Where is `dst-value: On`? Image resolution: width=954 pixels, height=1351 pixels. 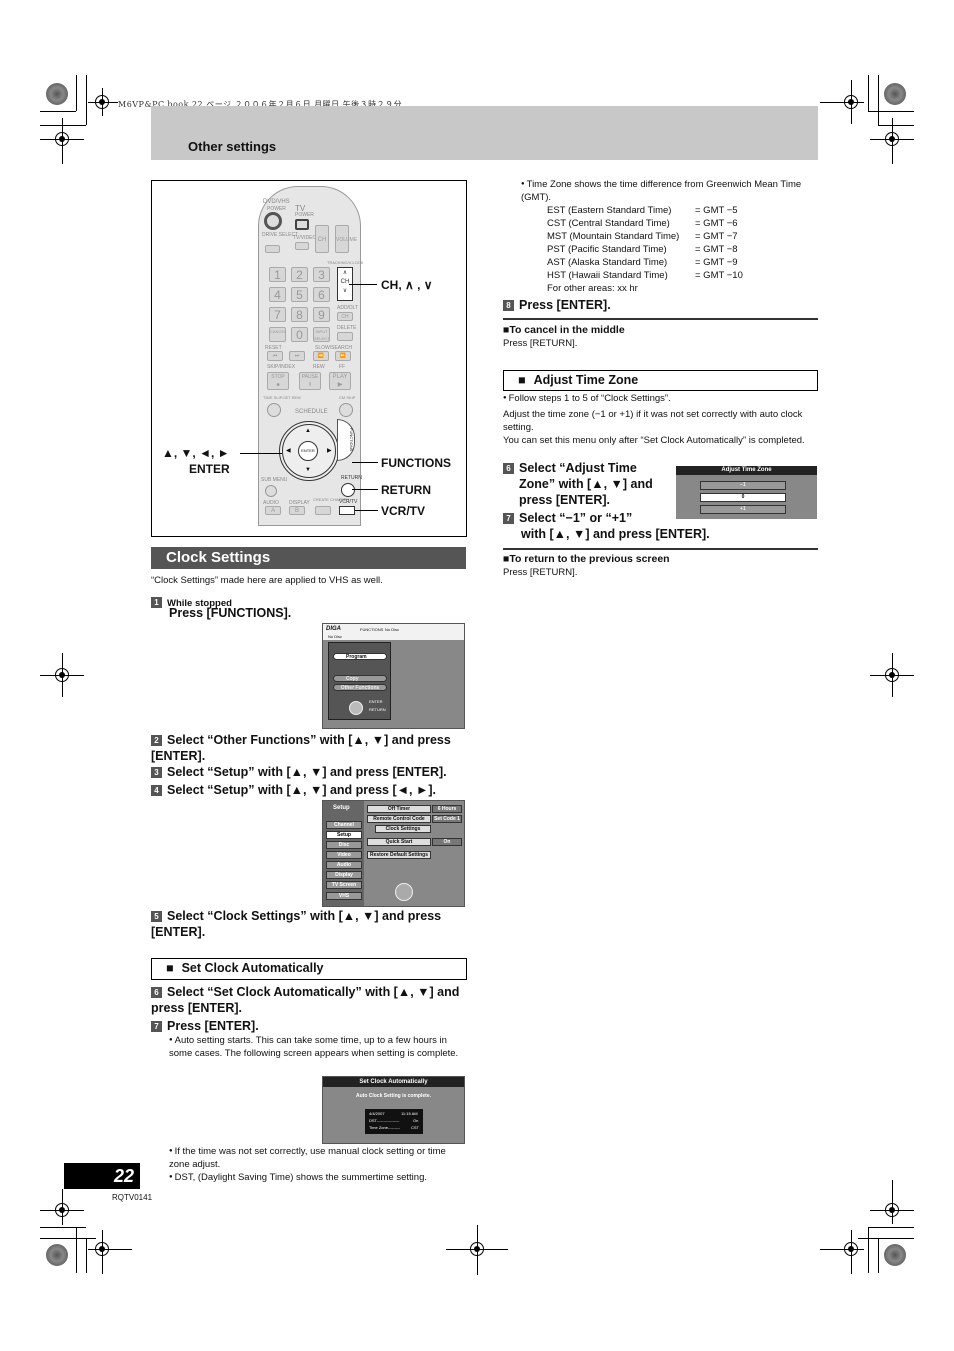
dst-value: On is located at coordinates (416, 1120).